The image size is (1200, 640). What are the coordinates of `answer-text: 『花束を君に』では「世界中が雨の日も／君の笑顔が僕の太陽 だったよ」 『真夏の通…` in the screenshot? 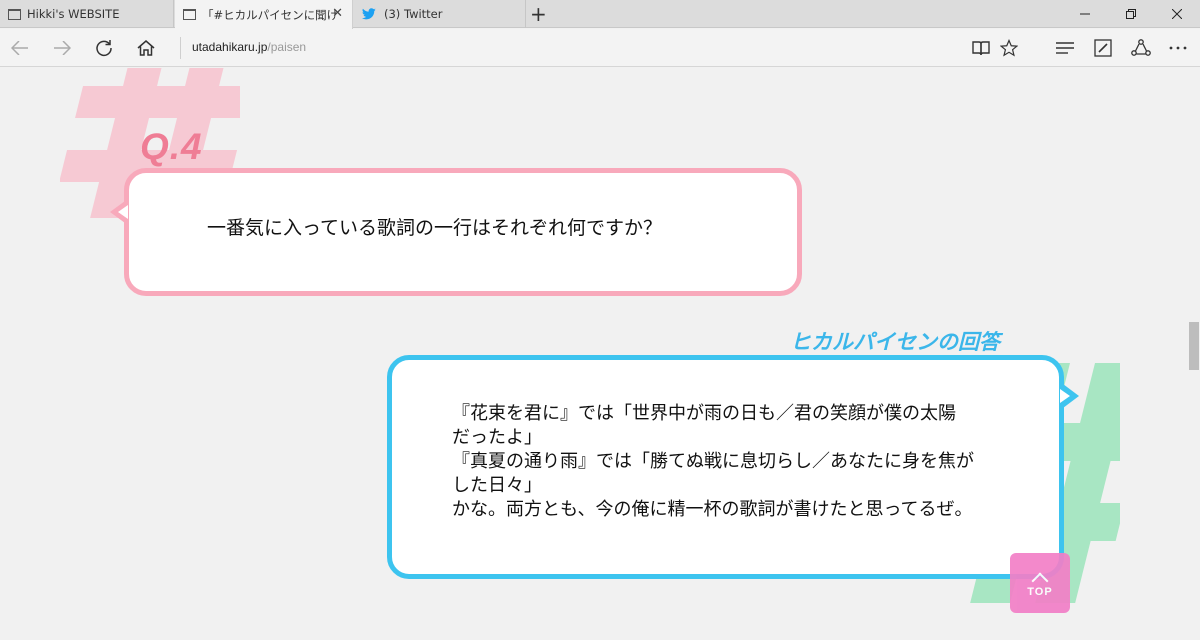 It's located at (732, 462).